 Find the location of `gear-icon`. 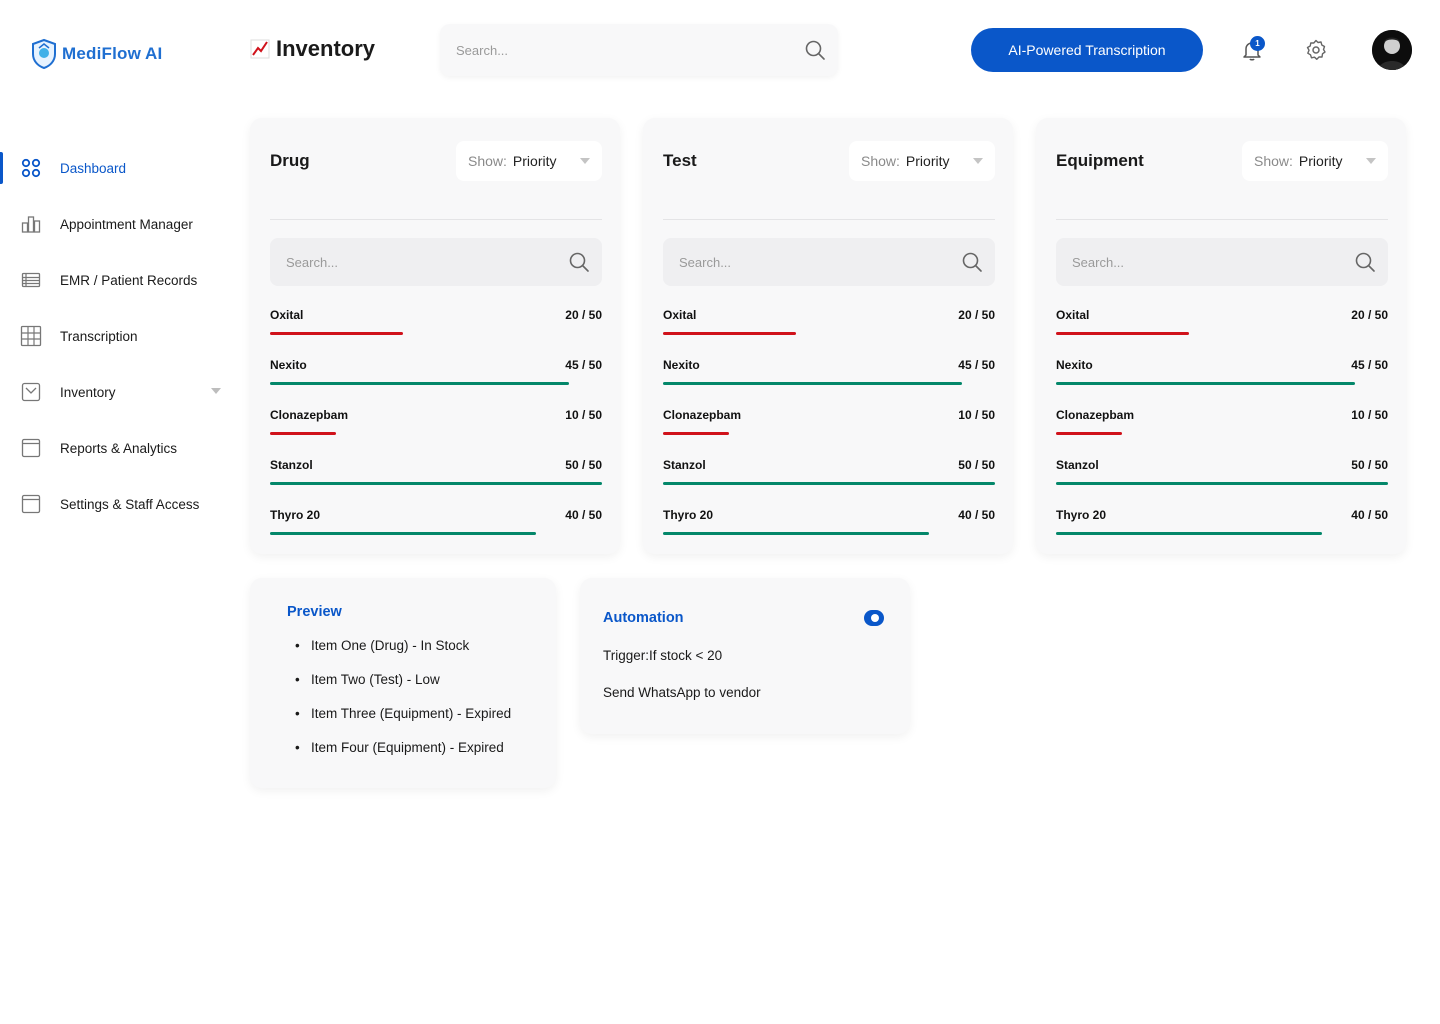

gear-icon is located at coordinates (1316, 50).